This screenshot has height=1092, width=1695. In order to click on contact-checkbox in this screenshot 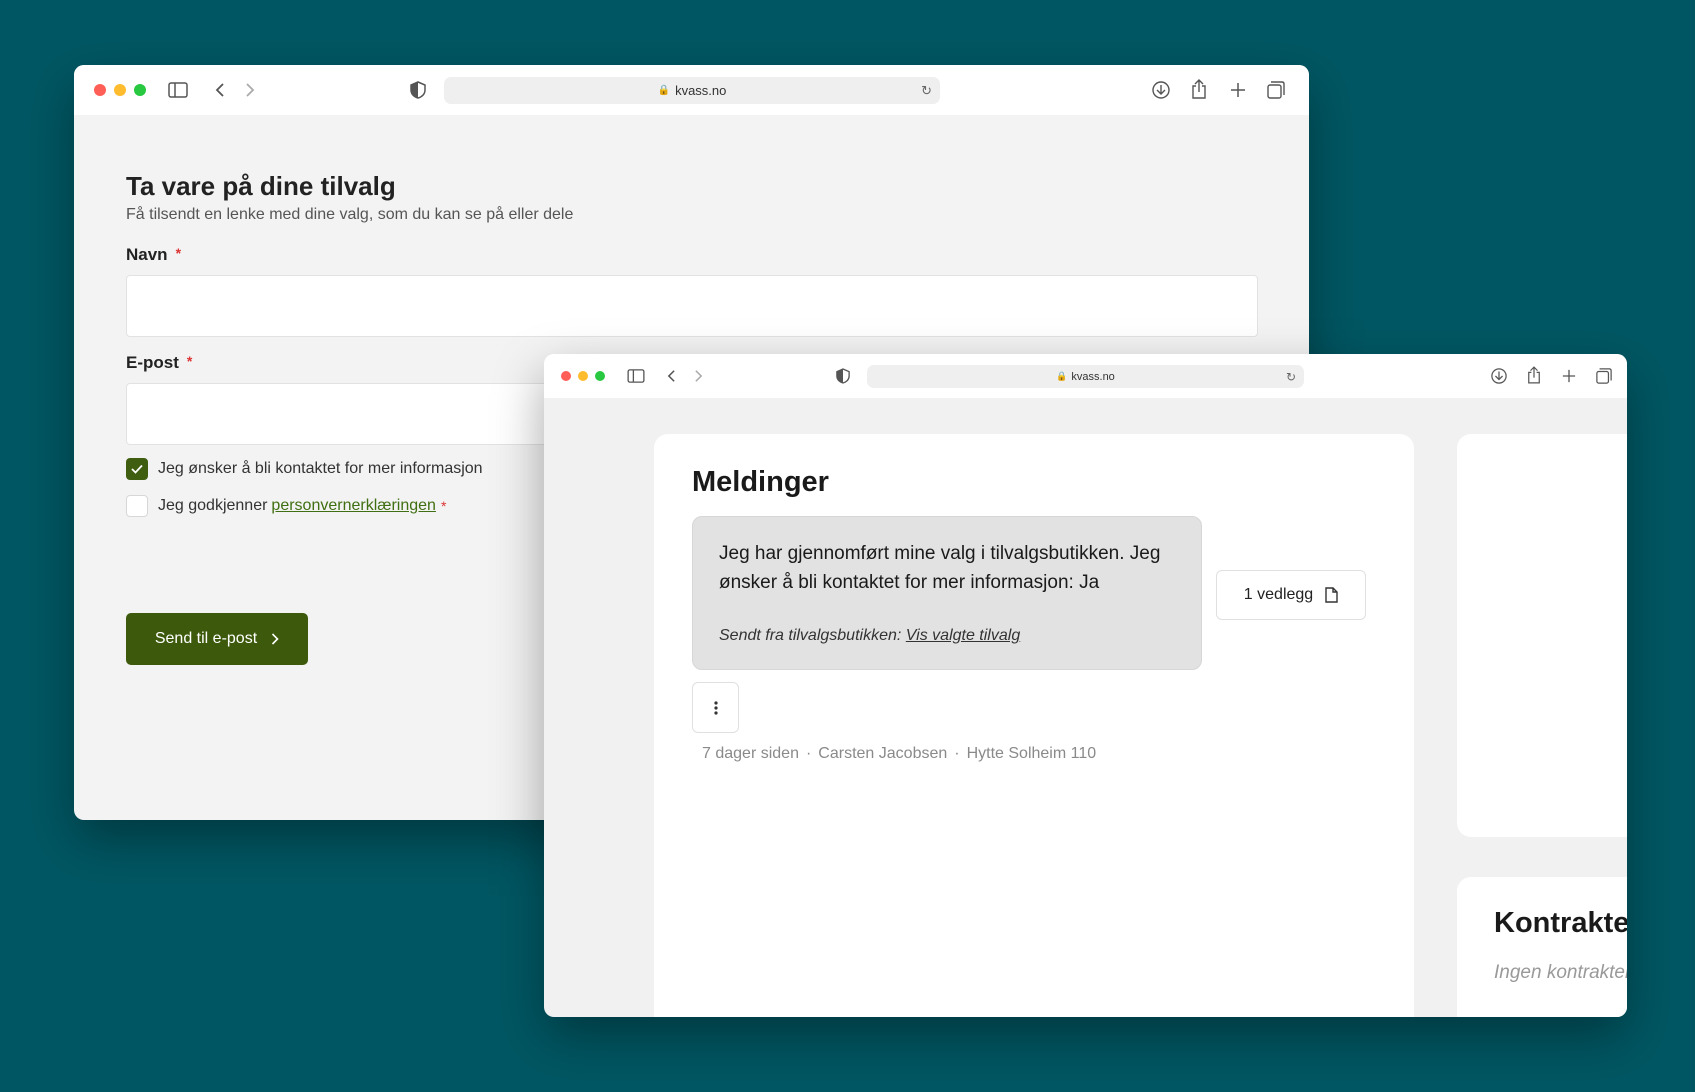, I will do `click(137, 469)`.